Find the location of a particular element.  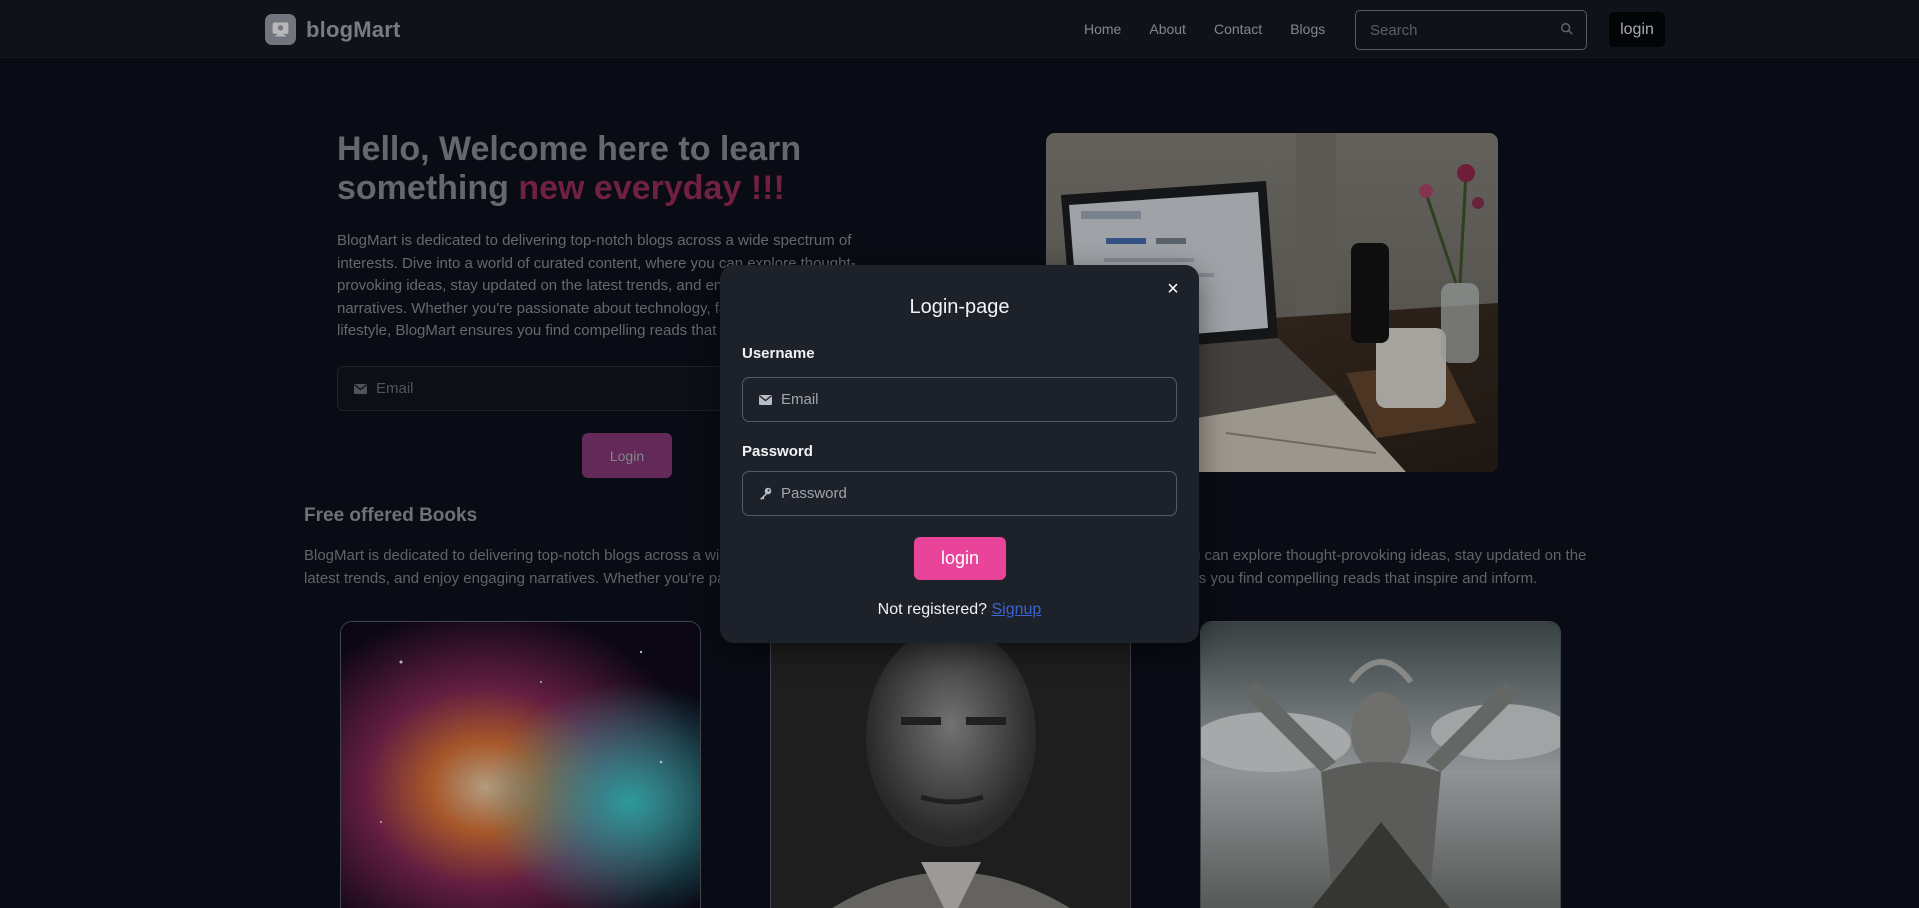

password-field is located at coordinates (959, 493).